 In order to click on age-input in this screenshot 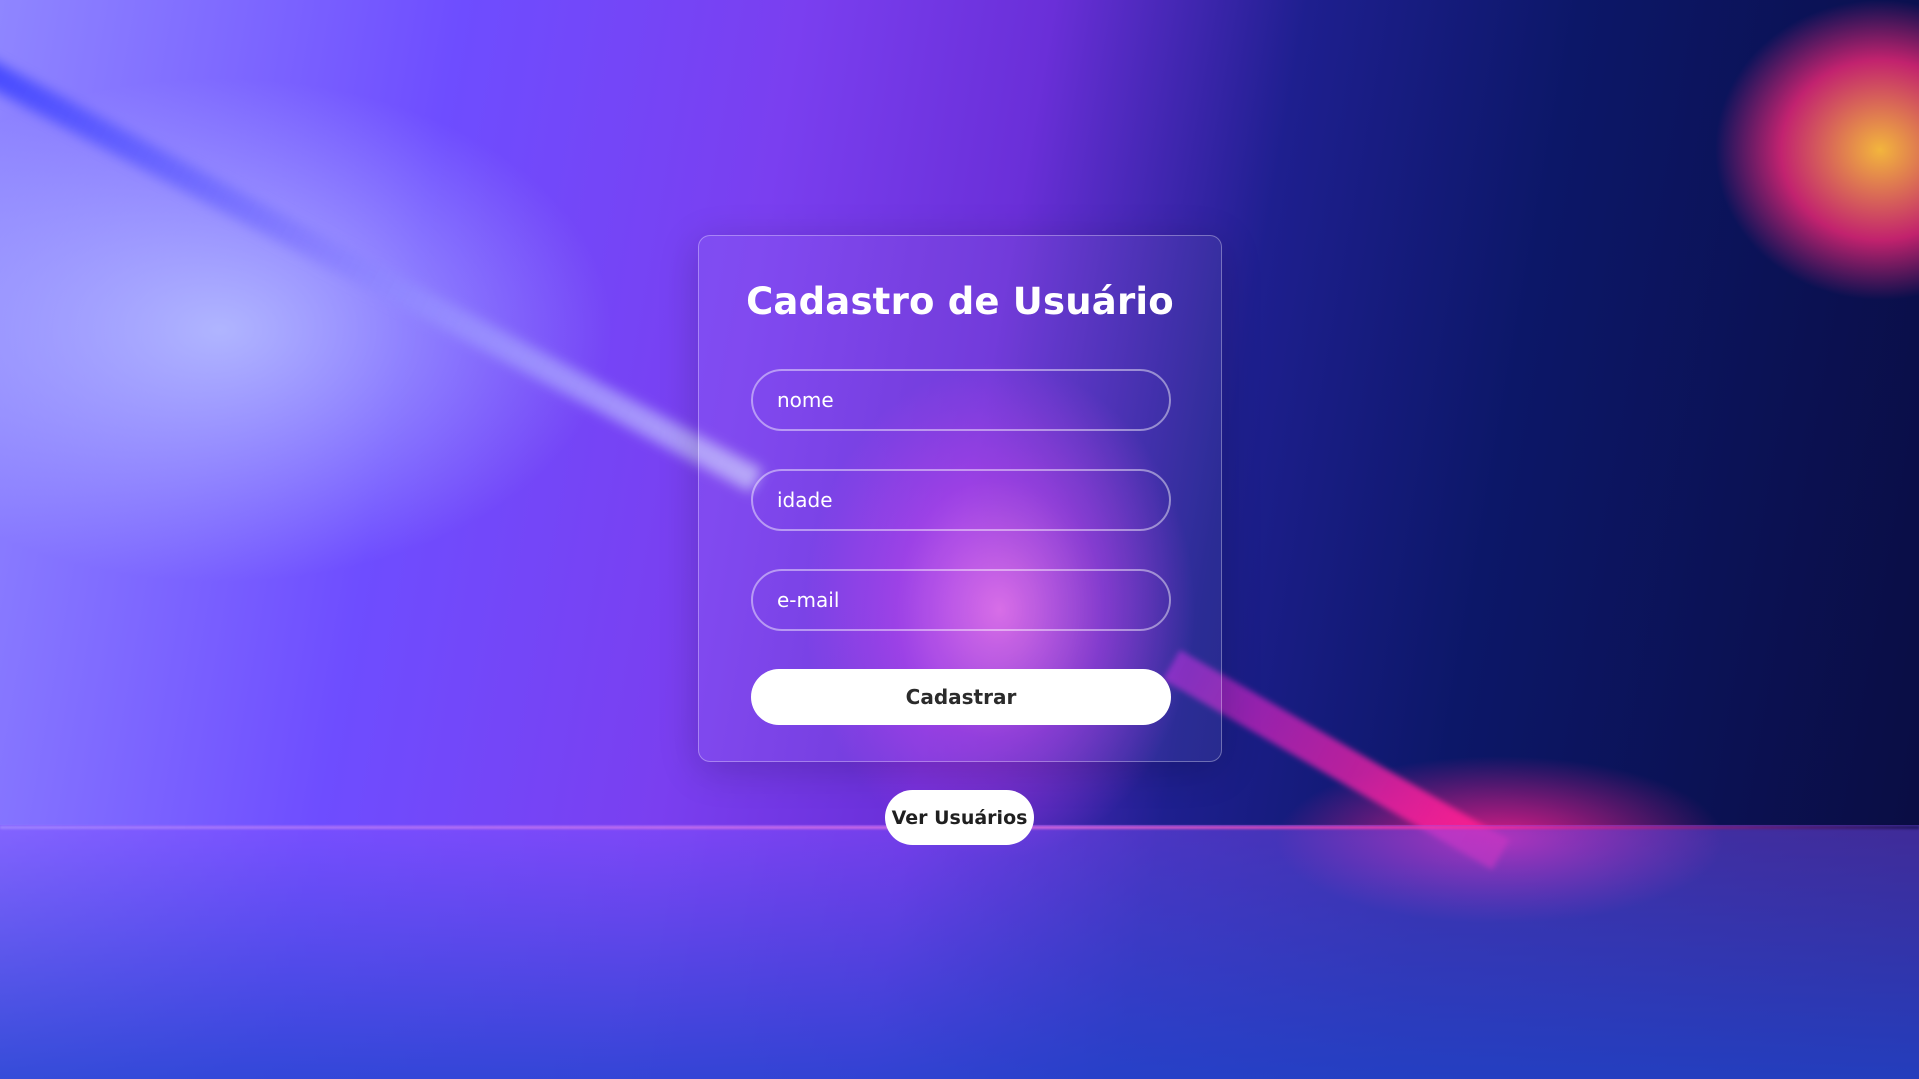, I will do `click(961, 500)`.